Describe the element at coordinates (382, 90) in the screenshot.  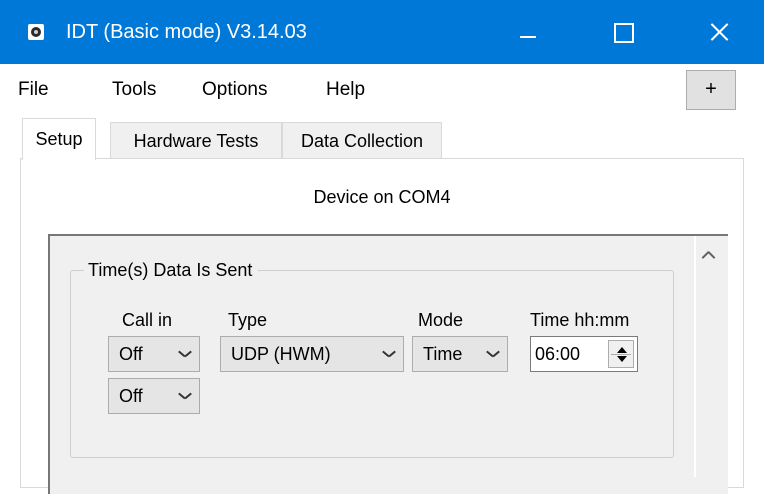
I see `menu-bar: File Tools Options Help` at that location.